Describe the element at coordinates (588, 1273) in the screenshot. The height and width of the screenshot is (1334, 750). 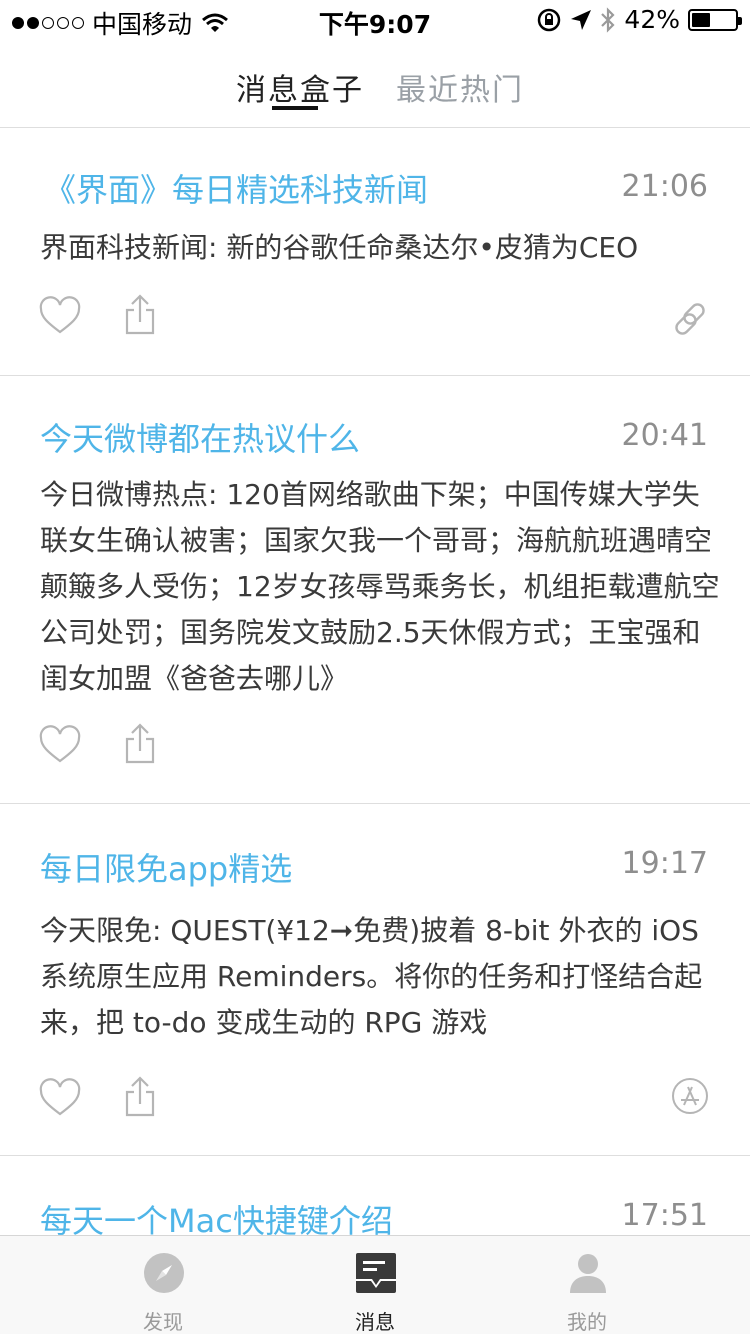
I see `person-icon` at that location.